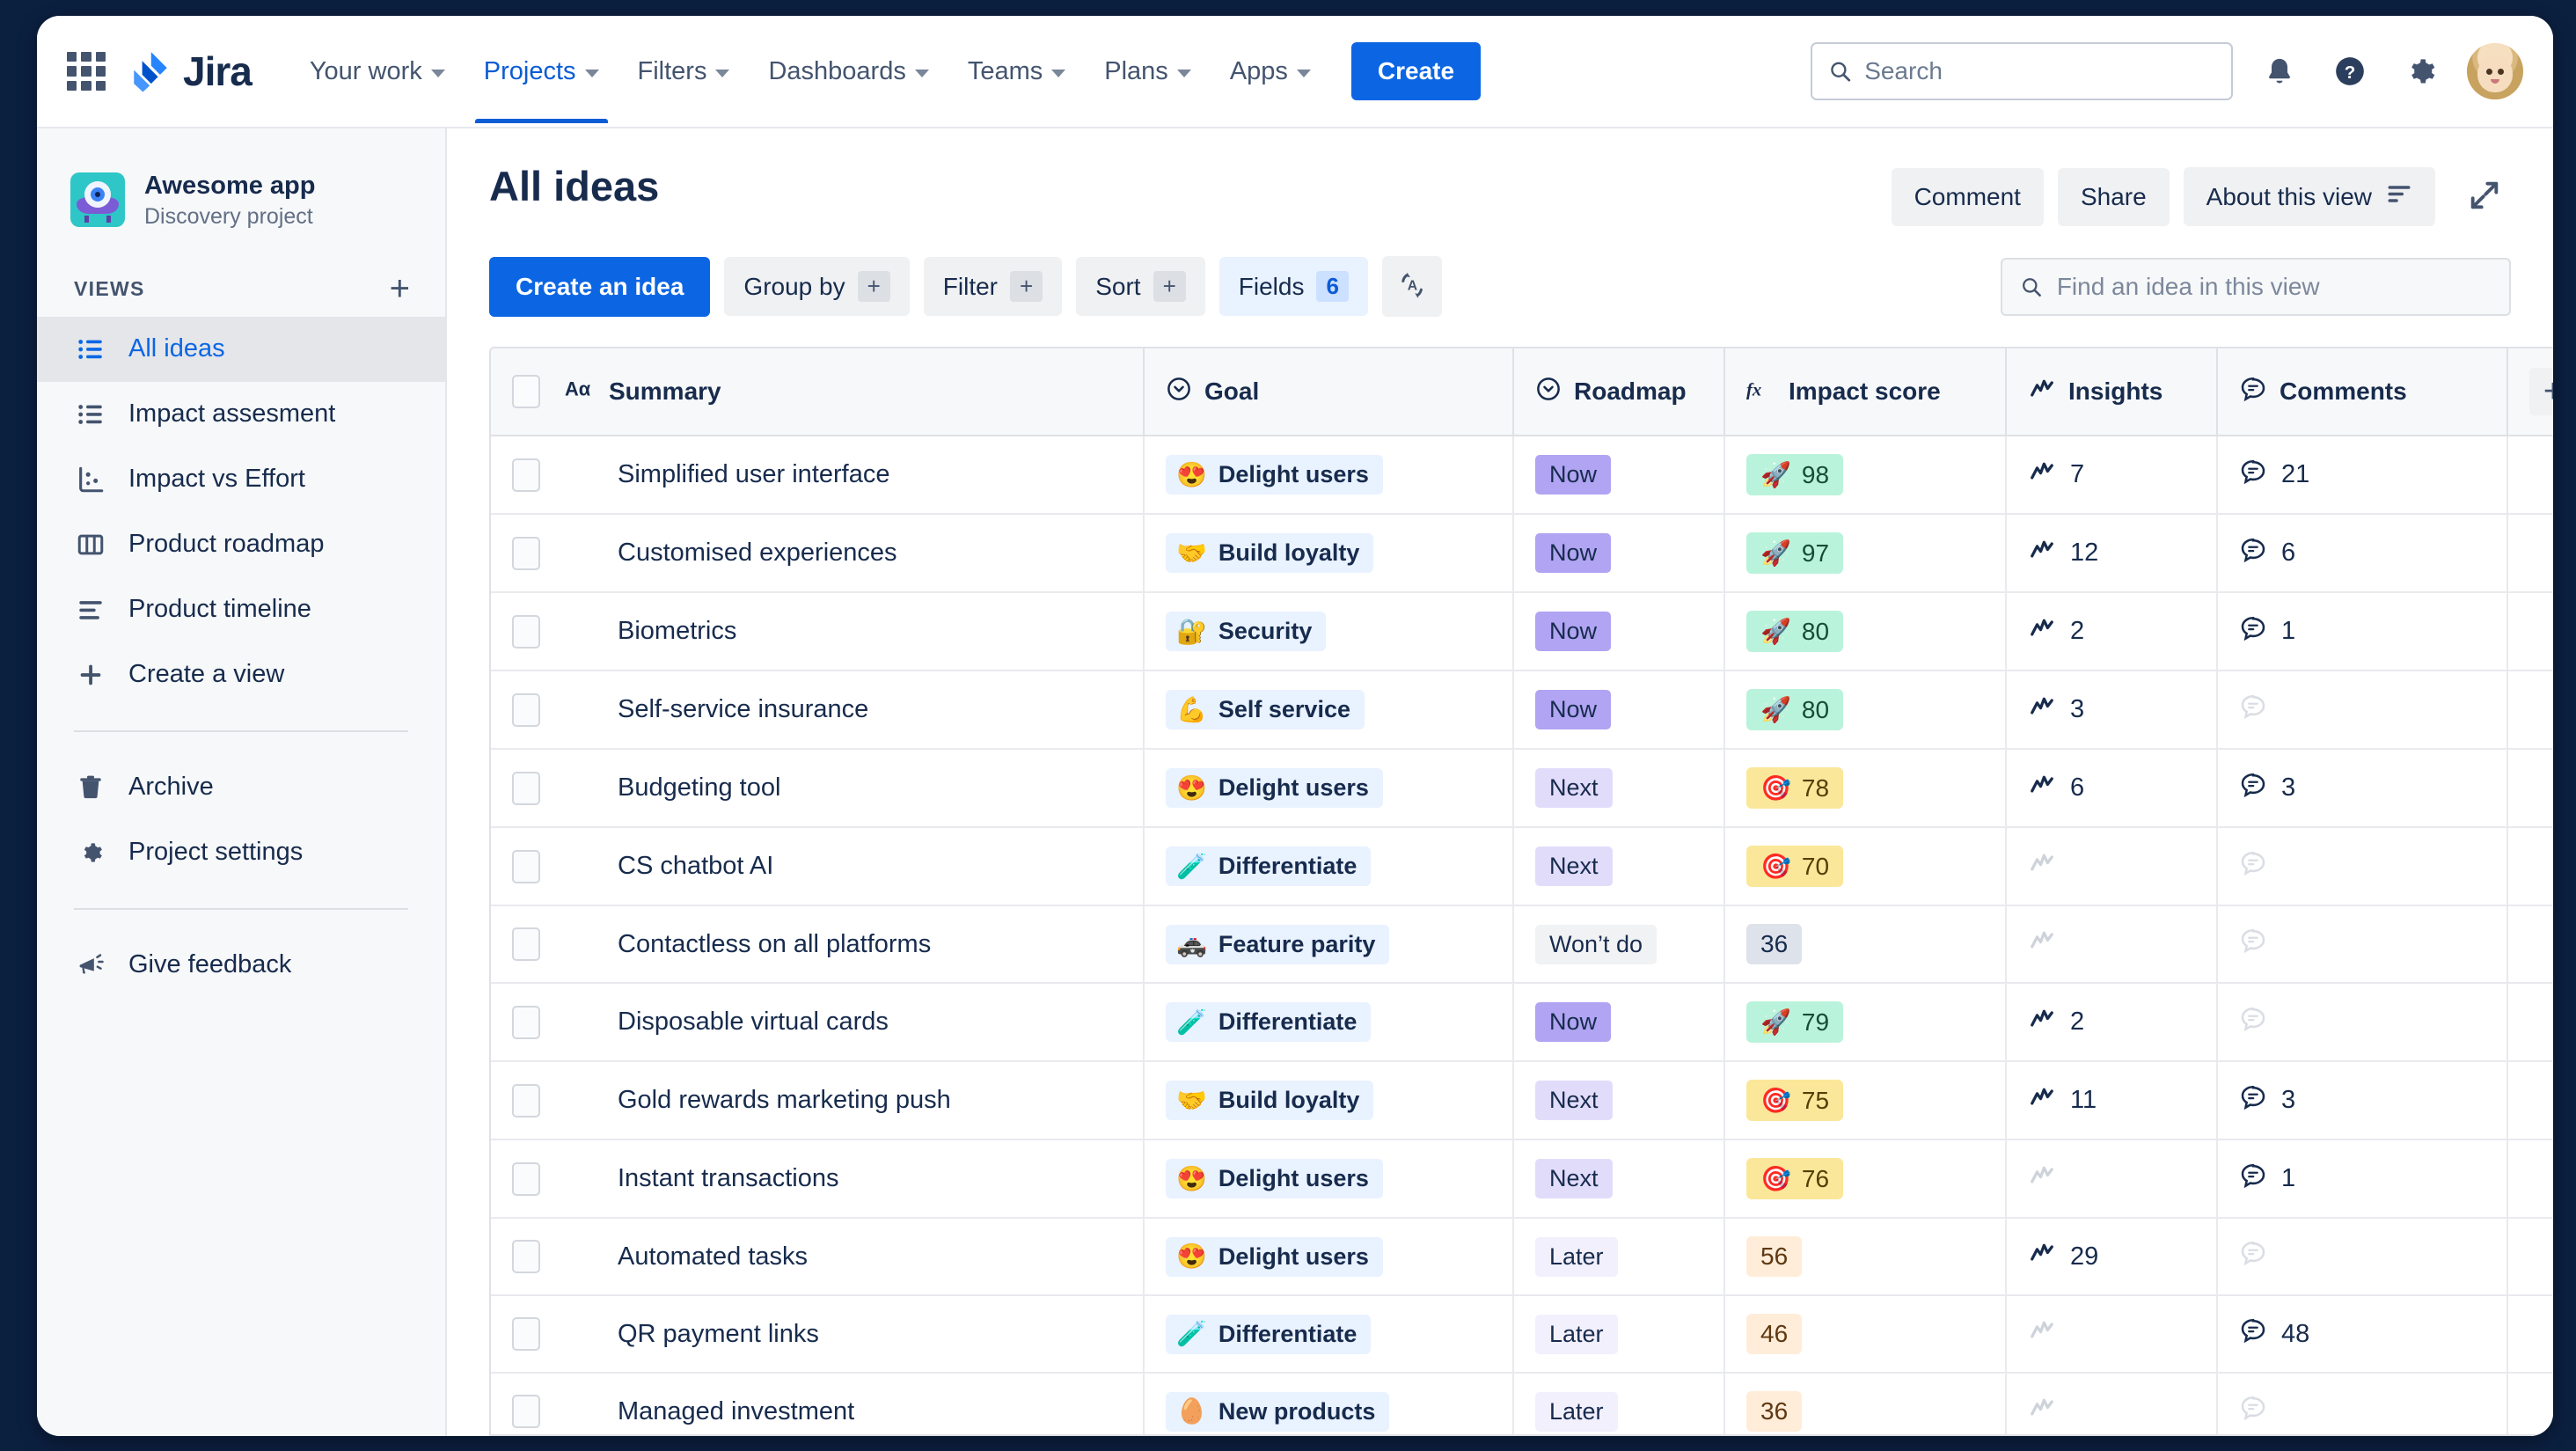 The height and width of the screenshot is (1451, 2576). I want to click on cell-impact-score: 🎯 76, so click(1865, 1179).